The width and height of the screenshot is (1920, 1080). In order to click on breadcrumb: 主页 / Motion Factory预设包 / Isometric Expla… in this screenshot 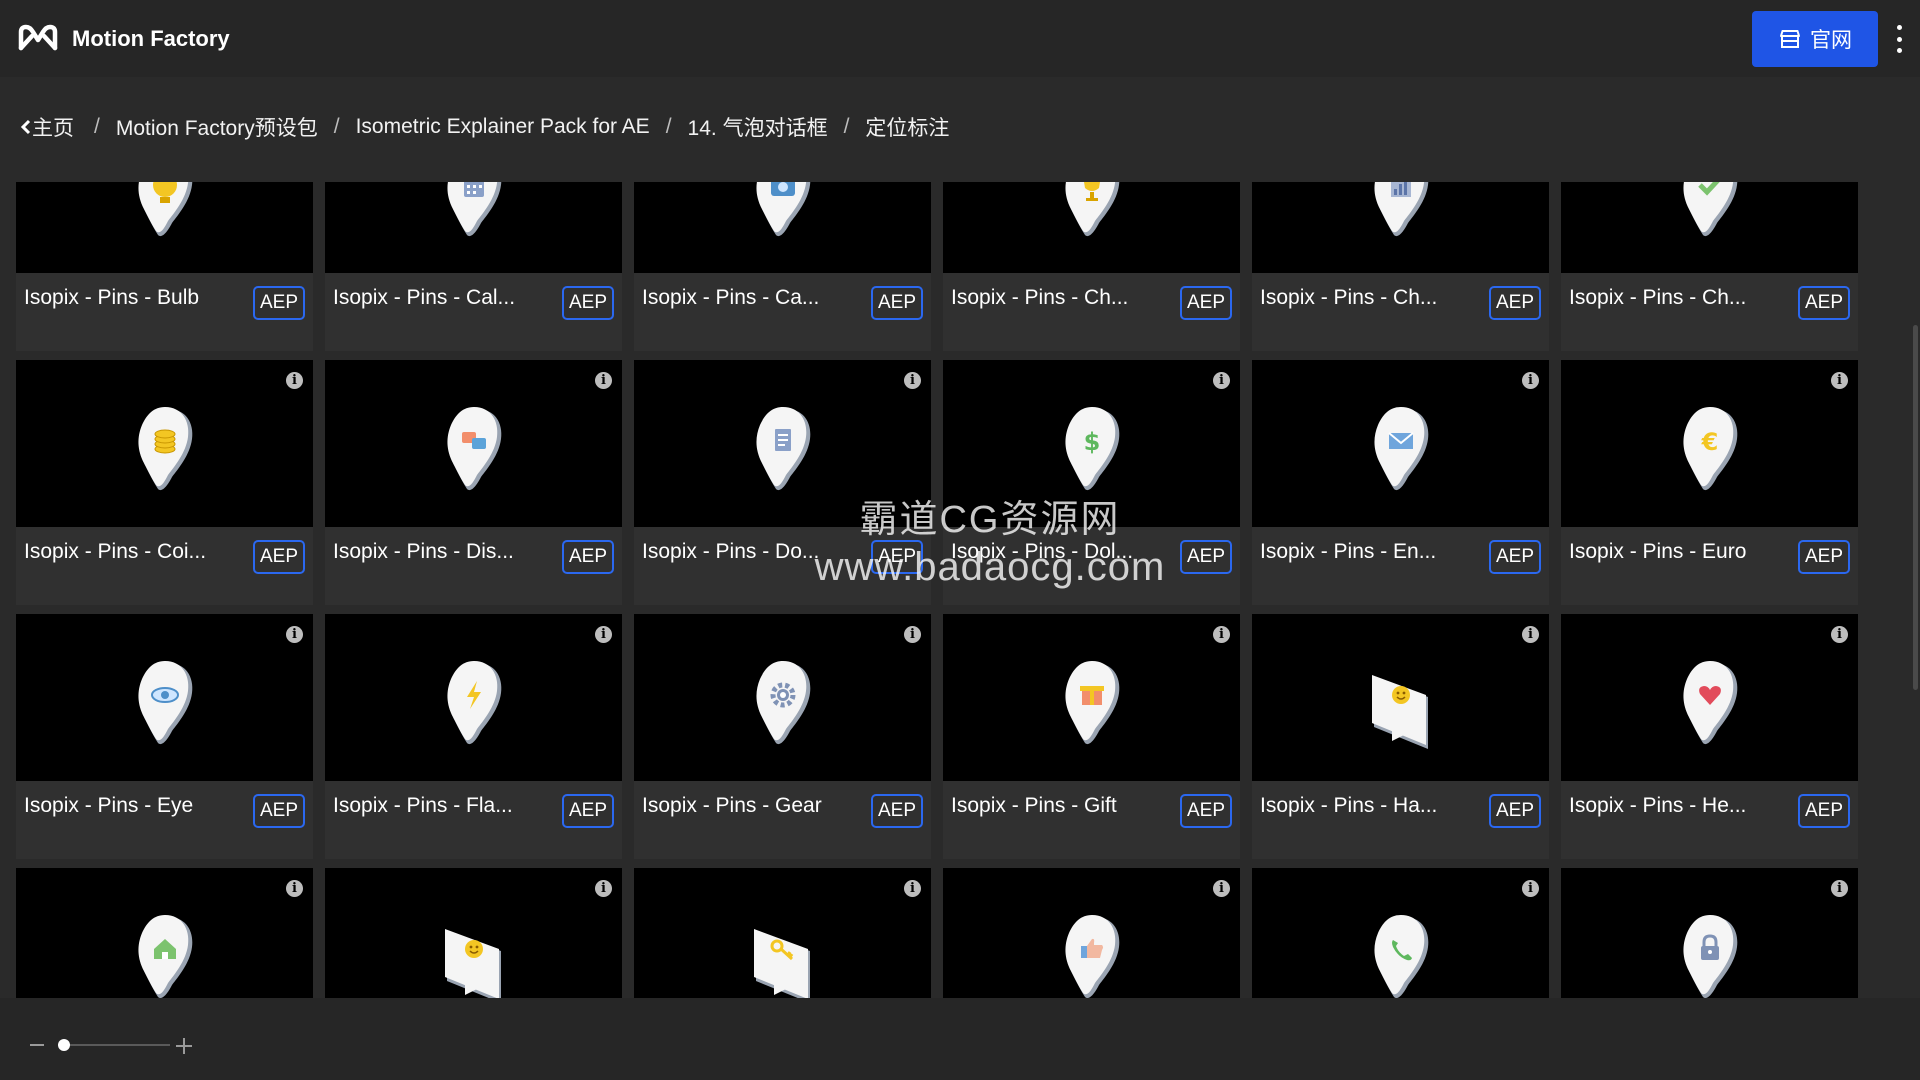, I will do `click(484, 127)`.